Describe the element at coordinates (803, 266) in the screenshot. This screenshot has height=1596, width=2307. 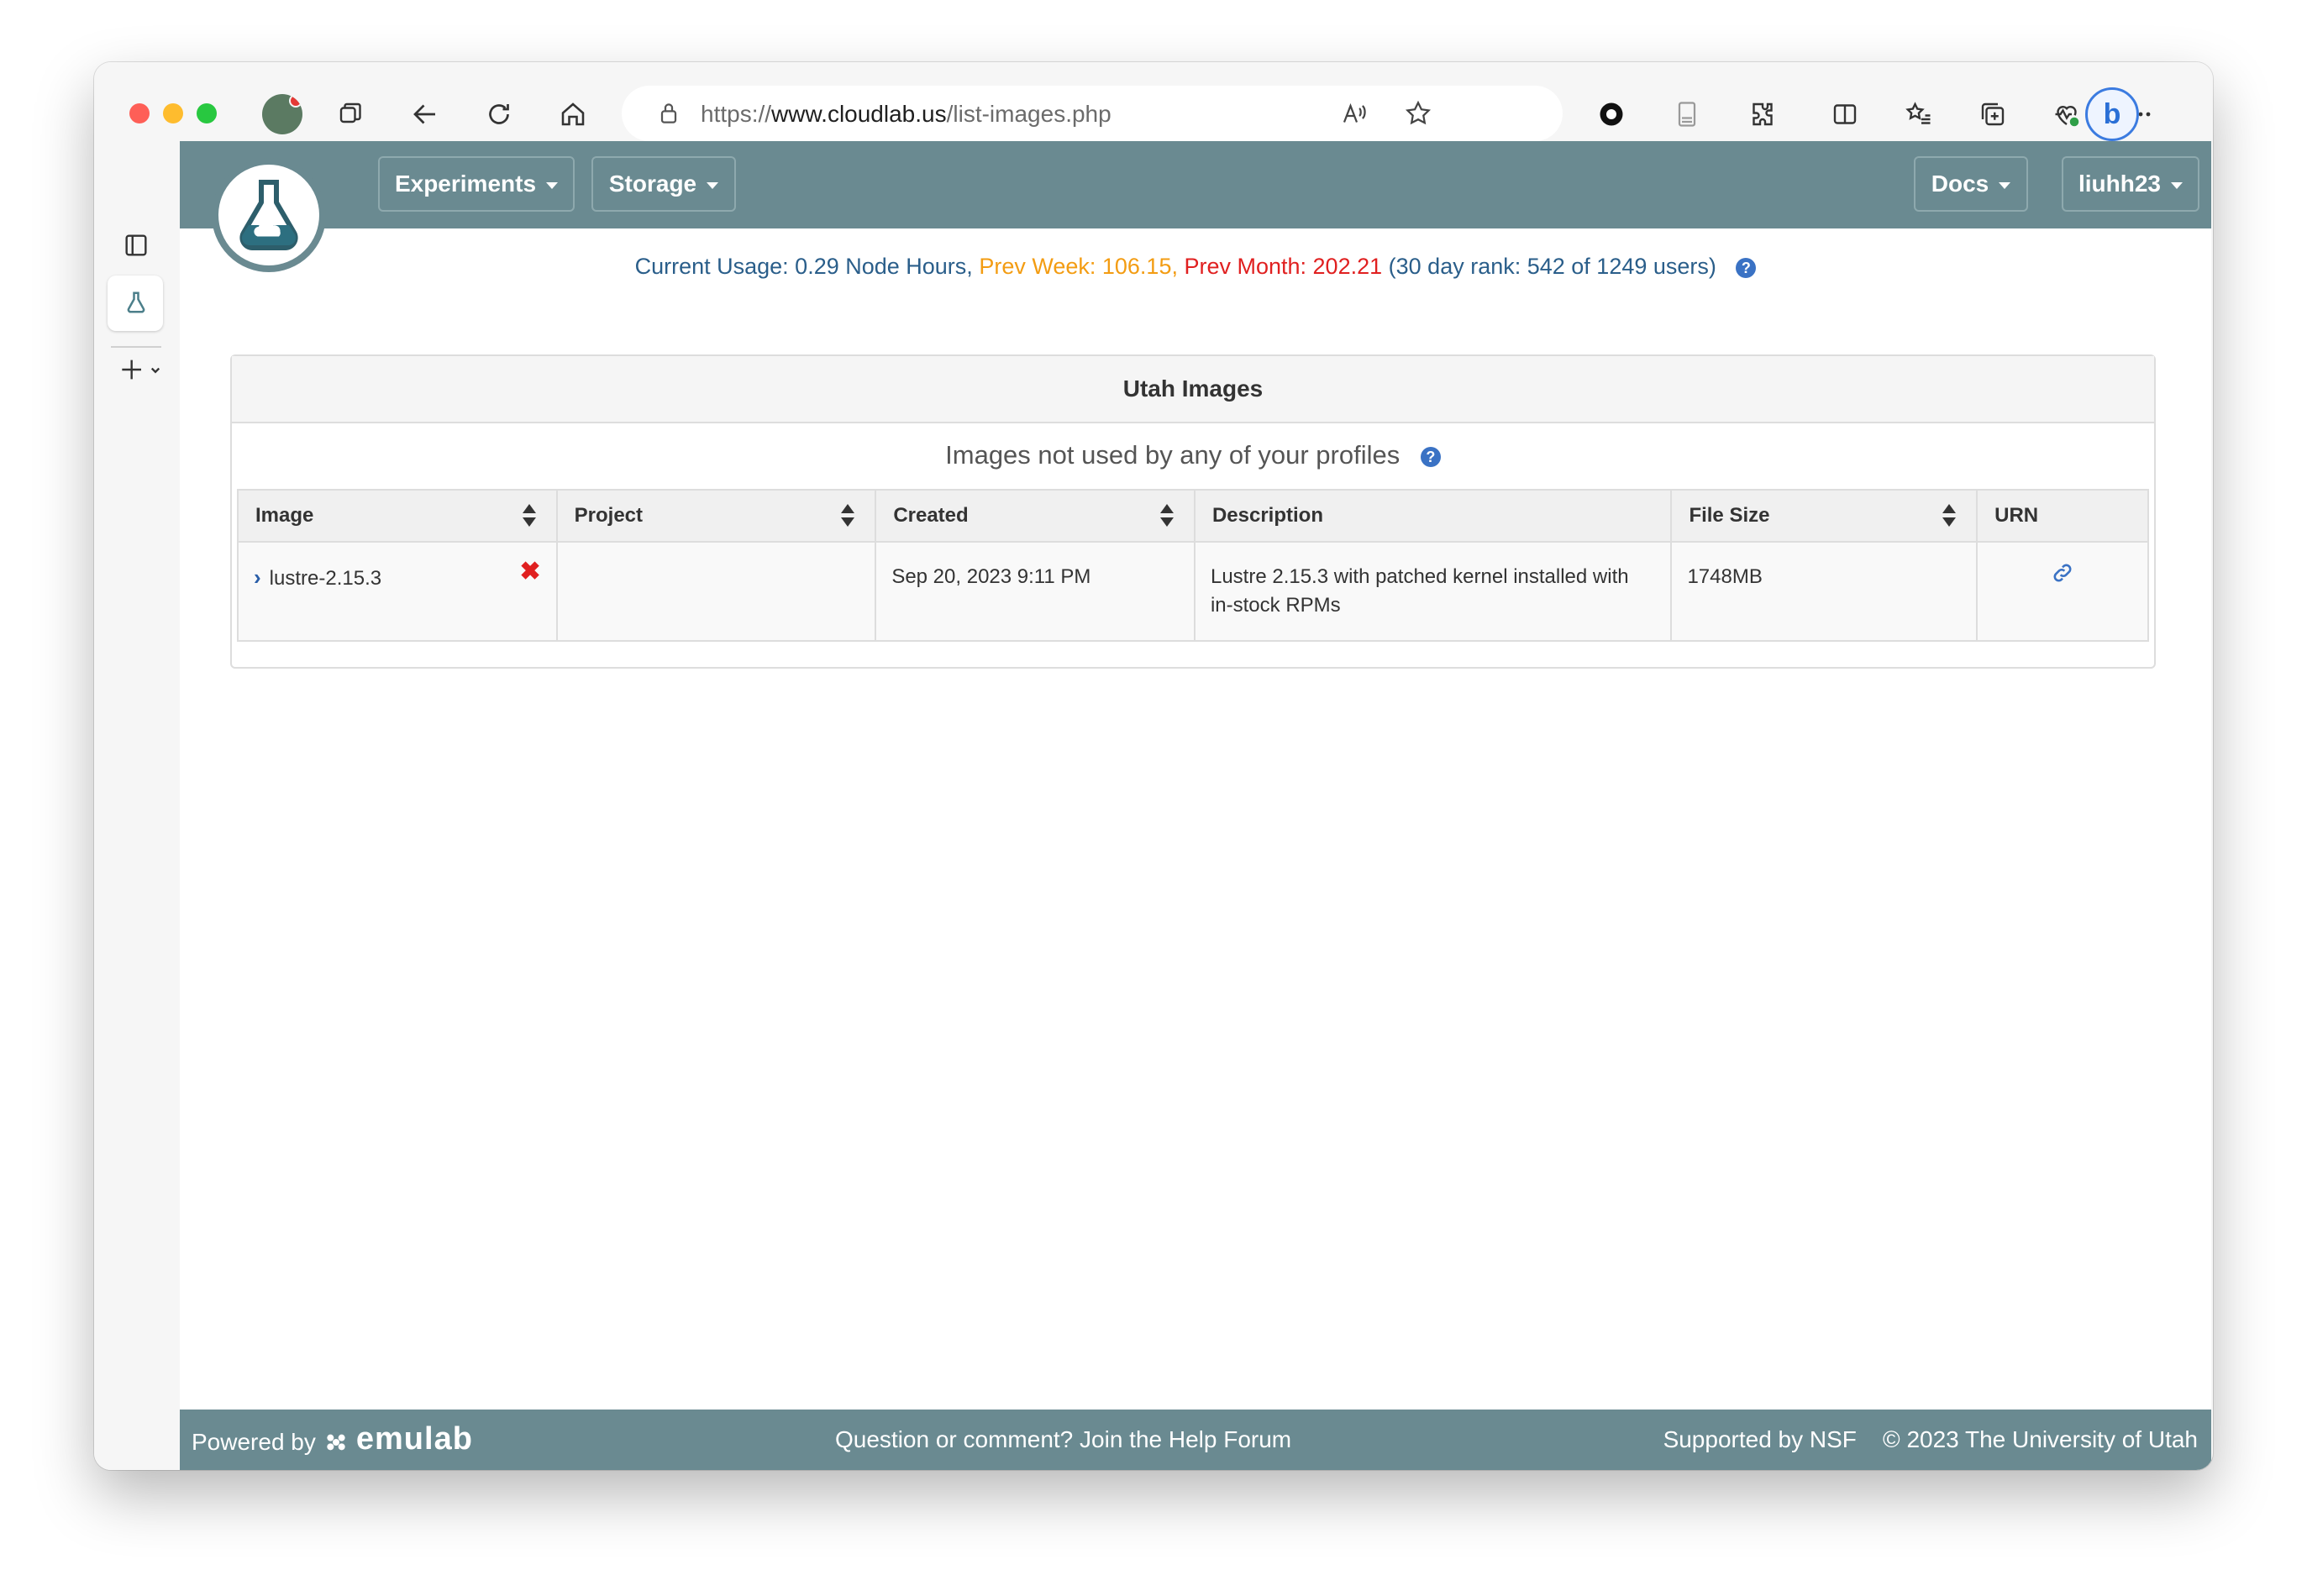
I see `current-usage: Current Usage: 0.29 Node Hours,` at that location.